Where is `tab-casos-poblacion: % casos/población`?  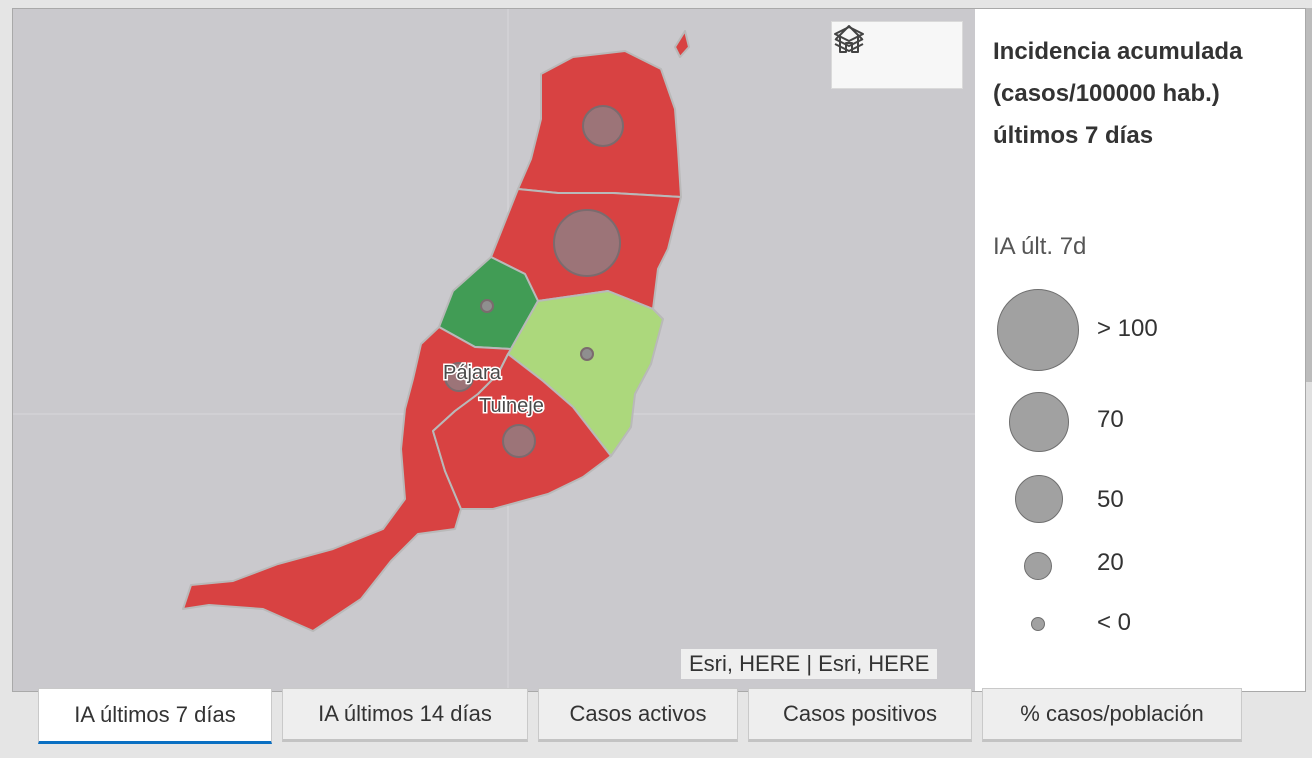
tab-casos-poblacion: % casos/población is located at coordinates (1112, 715).